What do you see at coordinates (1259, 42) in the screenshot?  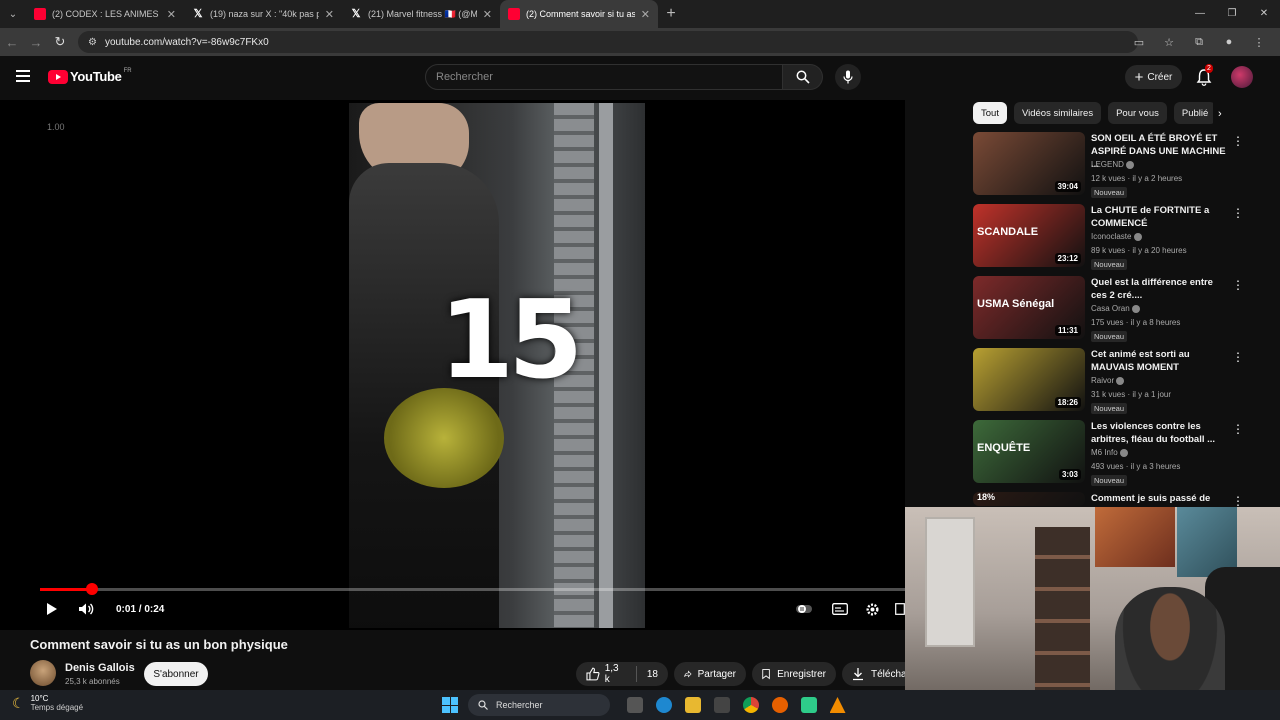 I see `menu-icon: ⋮` at bounding box center [1259, 42].